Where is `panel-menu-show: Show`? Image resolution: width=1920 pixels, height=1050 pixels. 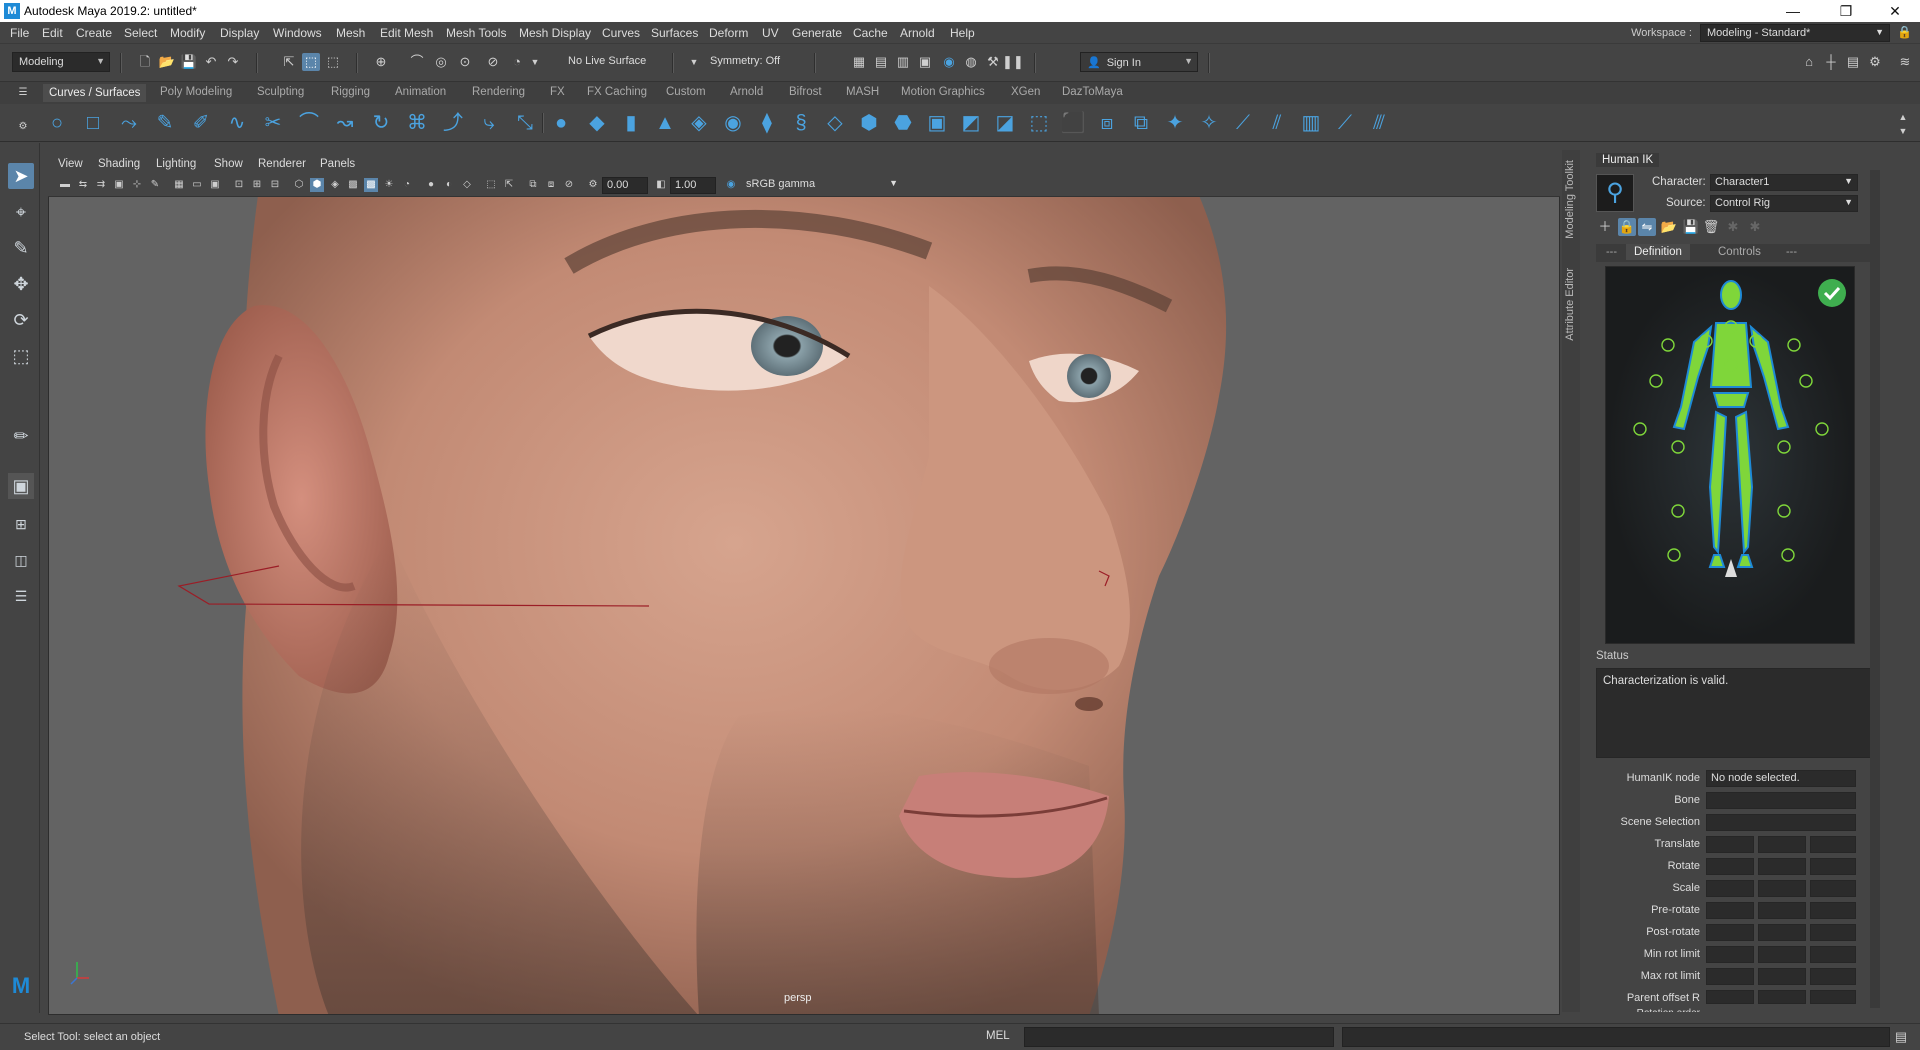 panel-menu-show: Show is located at coordinates (228, 164).